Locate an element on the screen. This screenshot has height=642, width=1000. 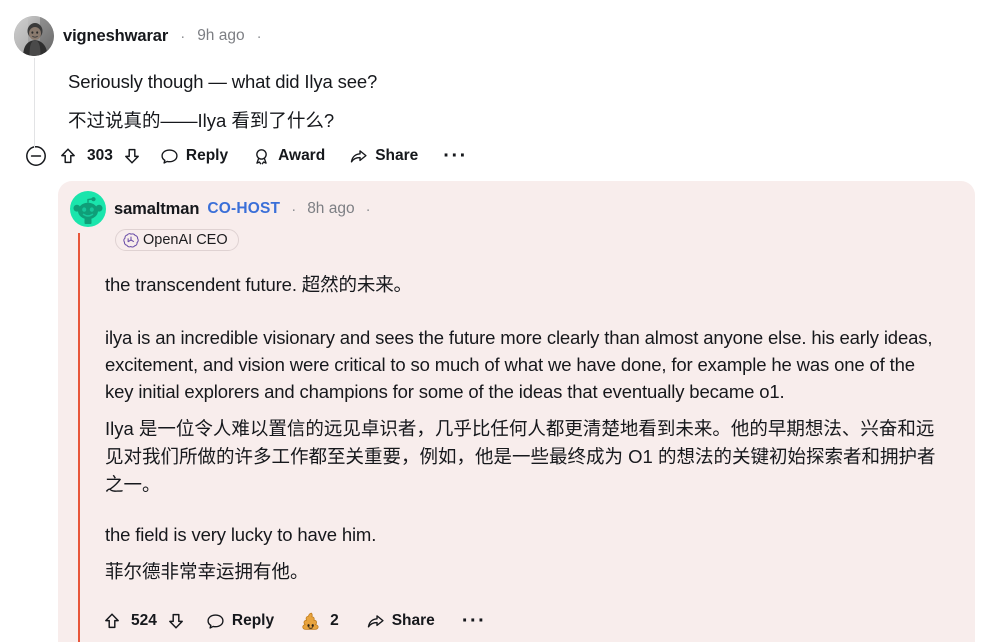
root-vote-group: 303 is located at coordinates (100, 156).